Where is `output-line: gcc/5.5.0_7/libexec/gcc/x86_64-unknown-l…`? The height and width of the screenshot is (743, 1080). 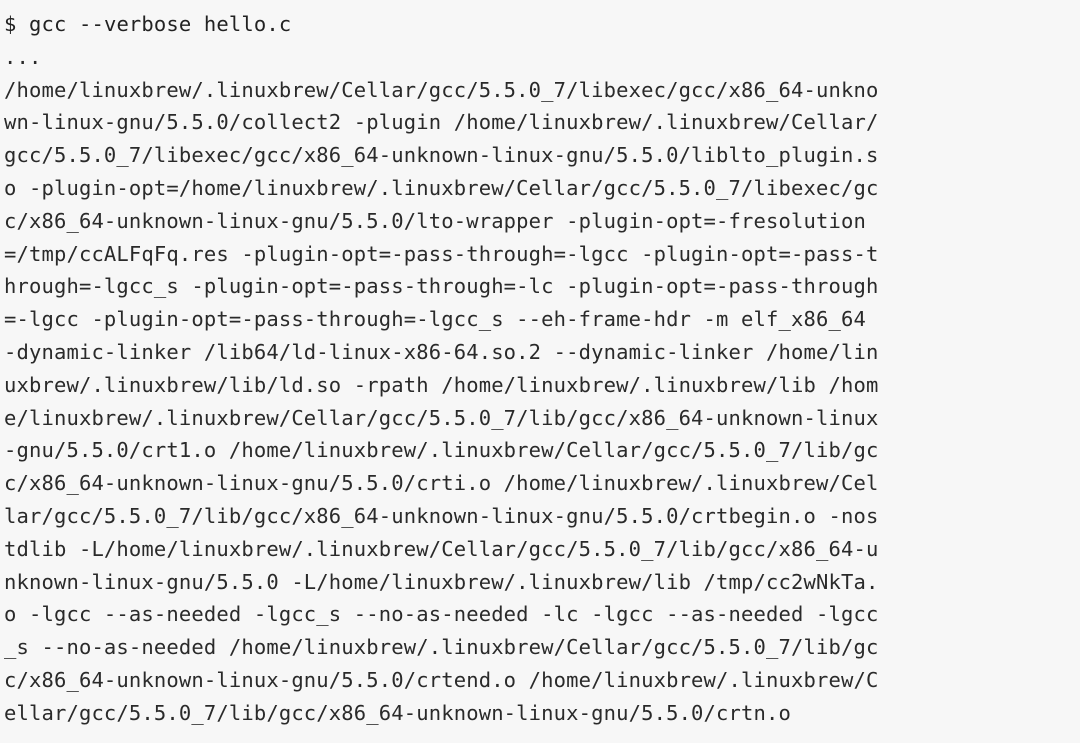 output-line: gcc/5.5.0_7/libexec/gcc/x86_64-unknown-l… is located at coordinates (441, 155).